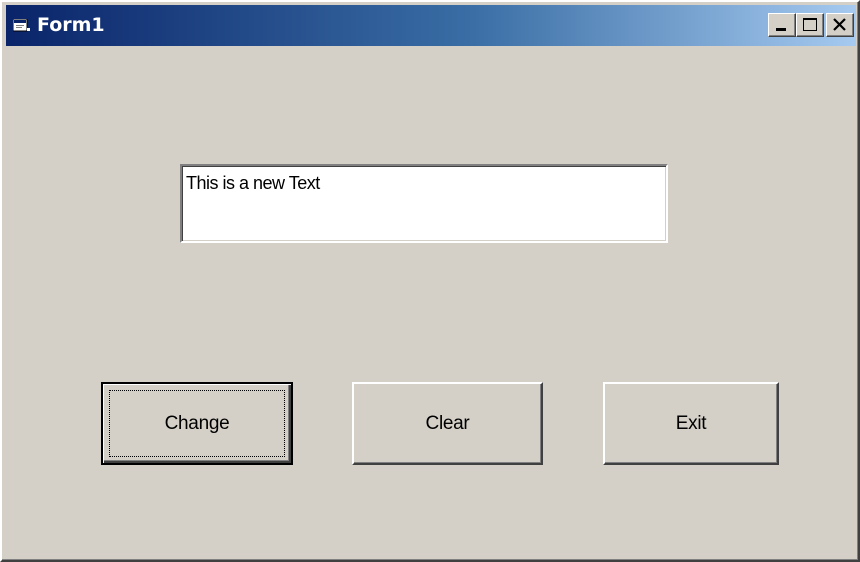  Describe the element at coordinates (71, 25) in the screenshot. I see `window-title: Form1` at that location.